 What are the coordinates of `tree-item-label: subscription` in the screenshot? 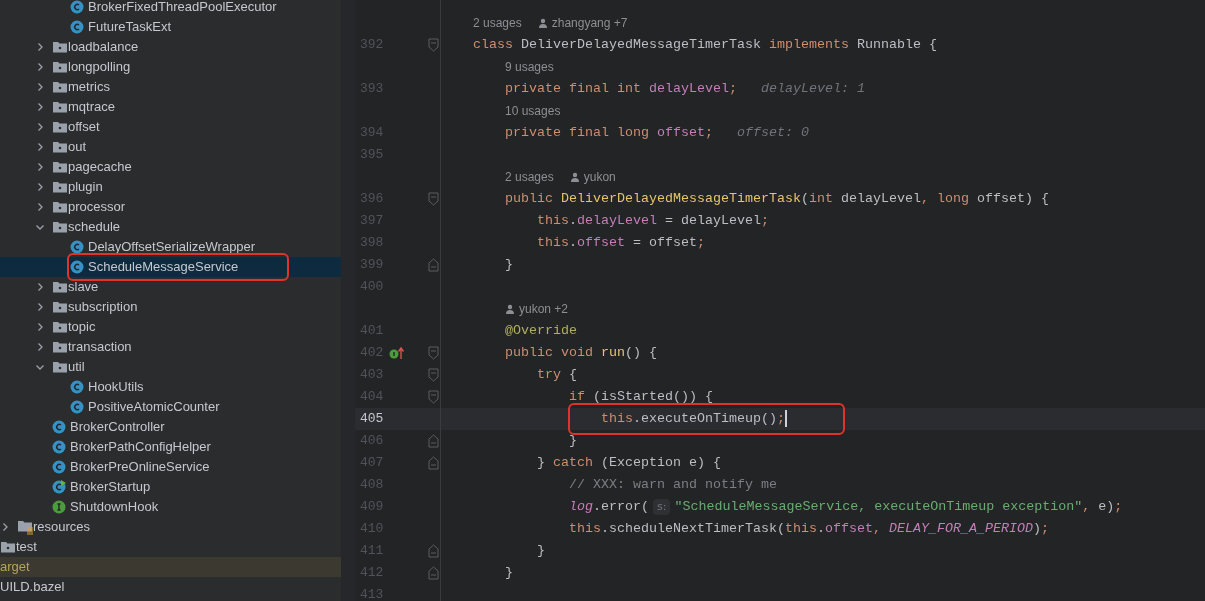 It's located at (103, 307).